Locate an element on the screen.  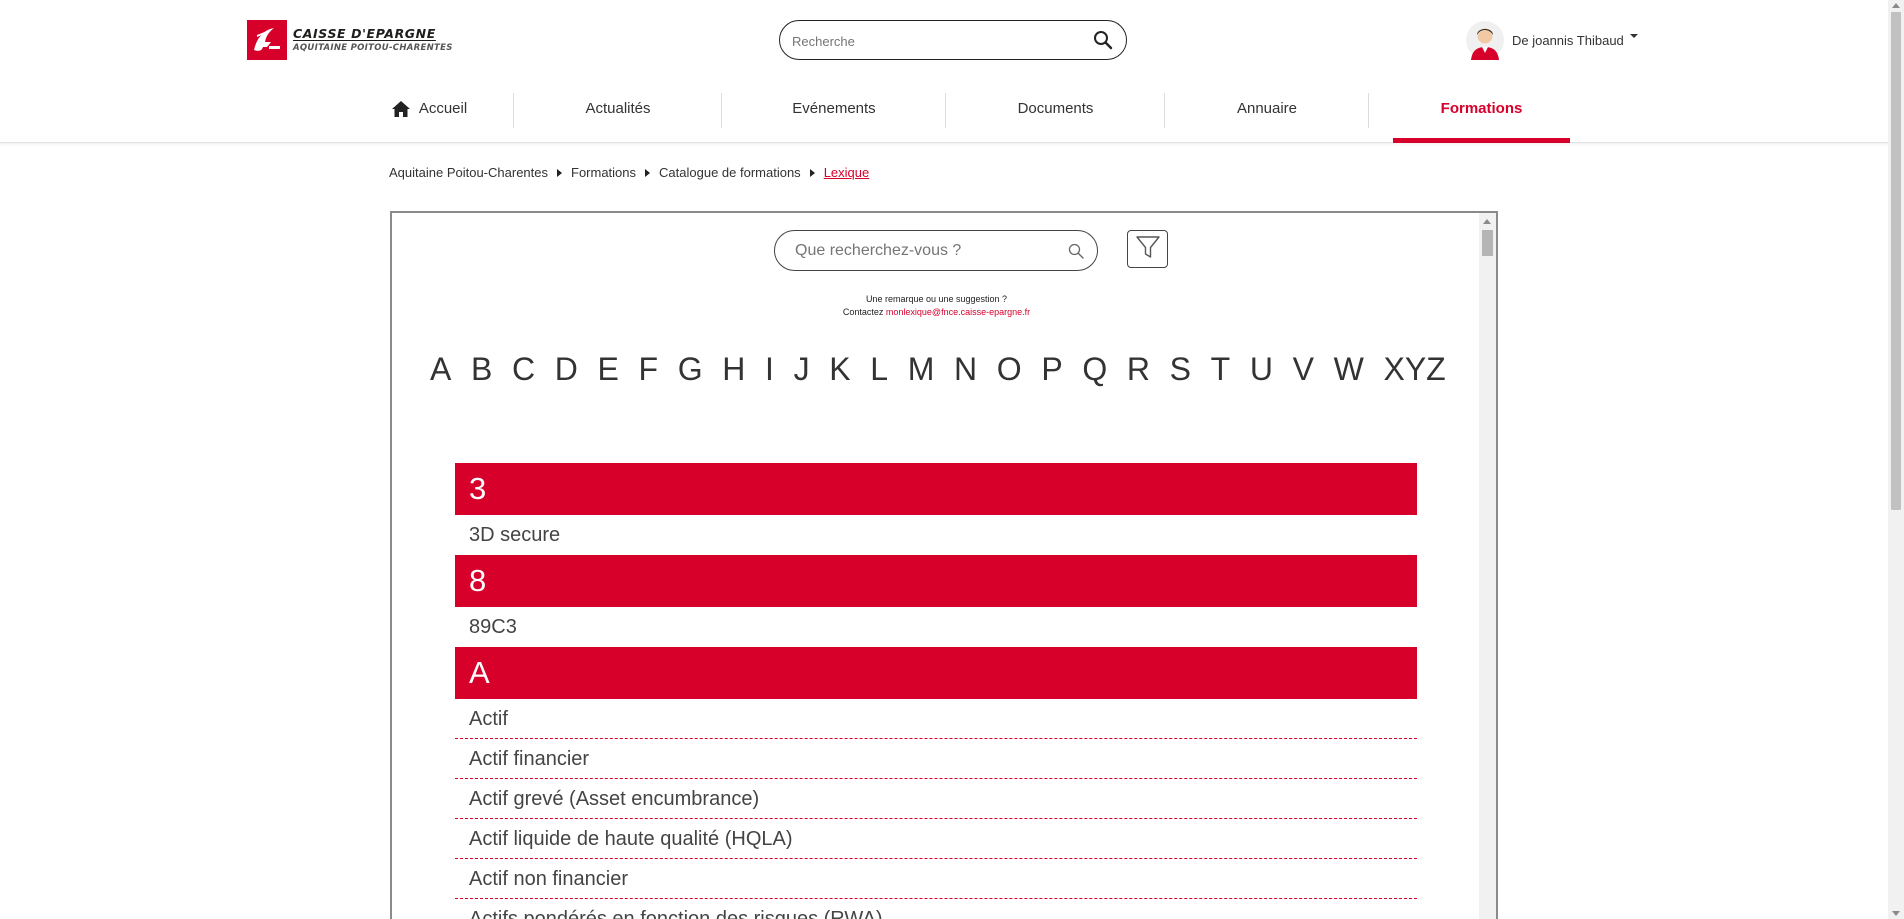
brand-region: AQUITAINE POITOU-CHARENTES is located at coordinates (373, 48).